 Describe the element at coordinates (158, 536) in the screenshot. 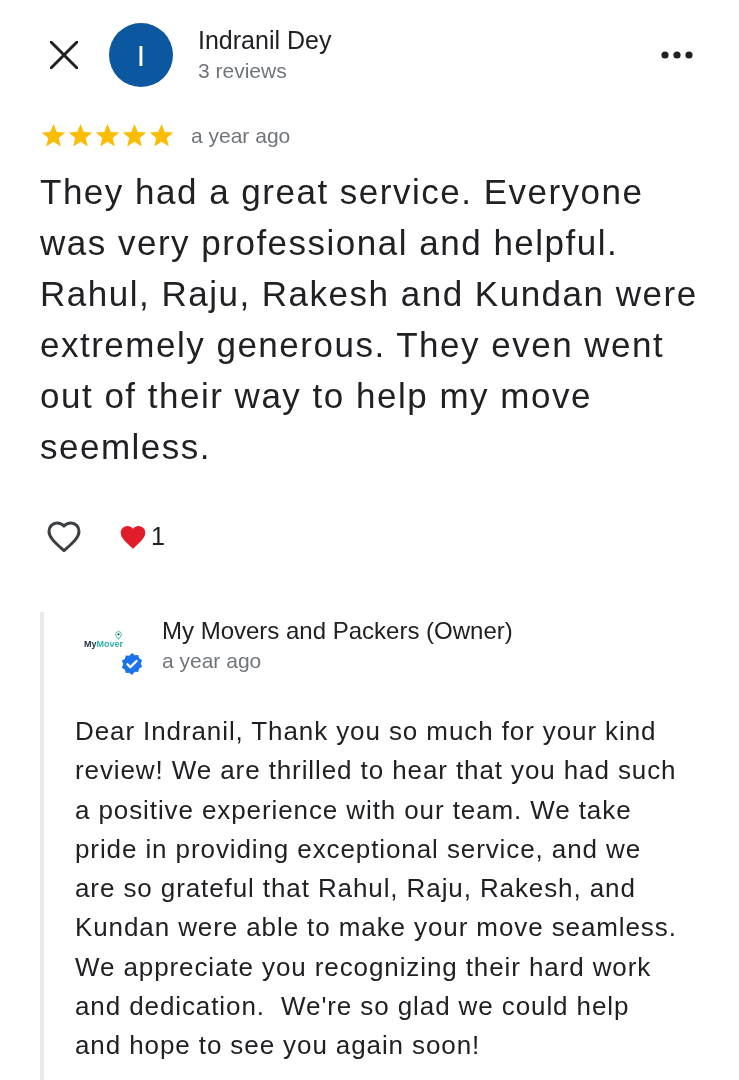

I see `reaction-count: 1` at that location.